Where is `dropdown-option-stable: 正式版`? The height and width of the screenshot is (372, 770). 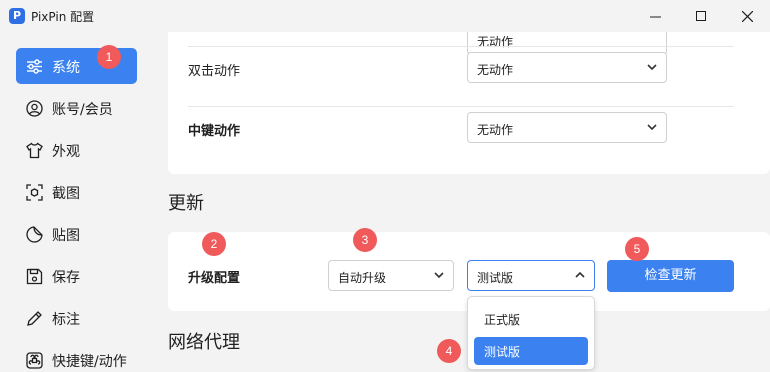
dropdown-option-stable: 正式版 is located at coordinates (531, 319).